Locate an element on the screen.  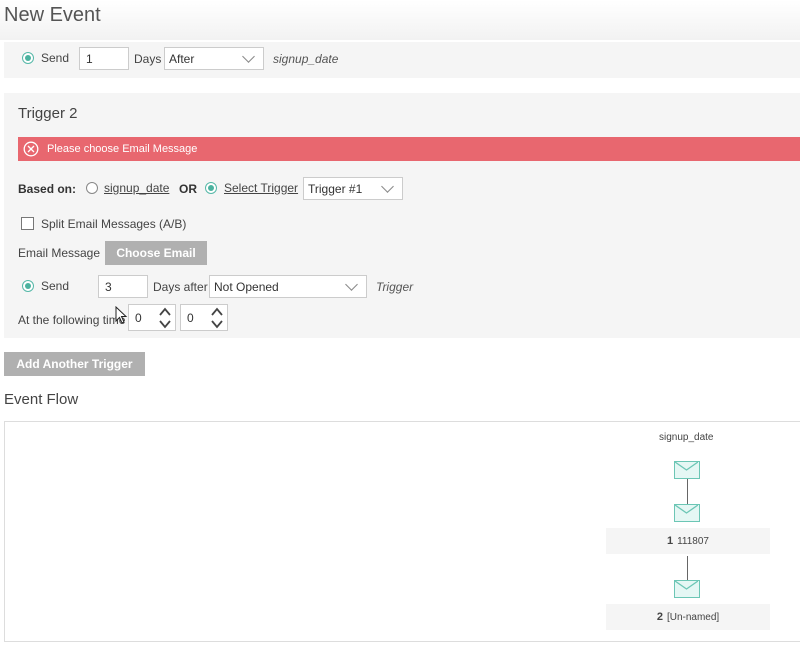
direction-select: After is located at coordinates (214, 58).